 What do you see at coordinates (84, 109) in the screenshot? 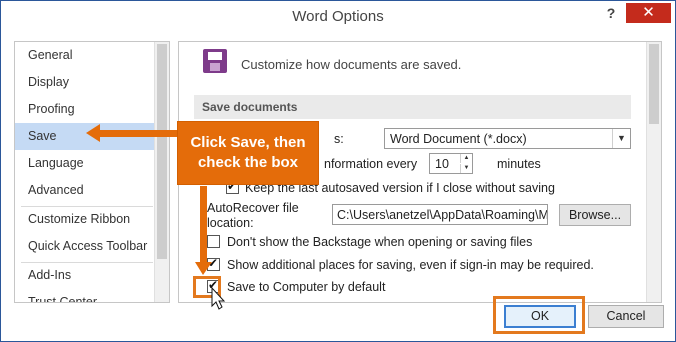
I see `sidebar-item-proofing: Proofing` at bounding box center [84, 109].